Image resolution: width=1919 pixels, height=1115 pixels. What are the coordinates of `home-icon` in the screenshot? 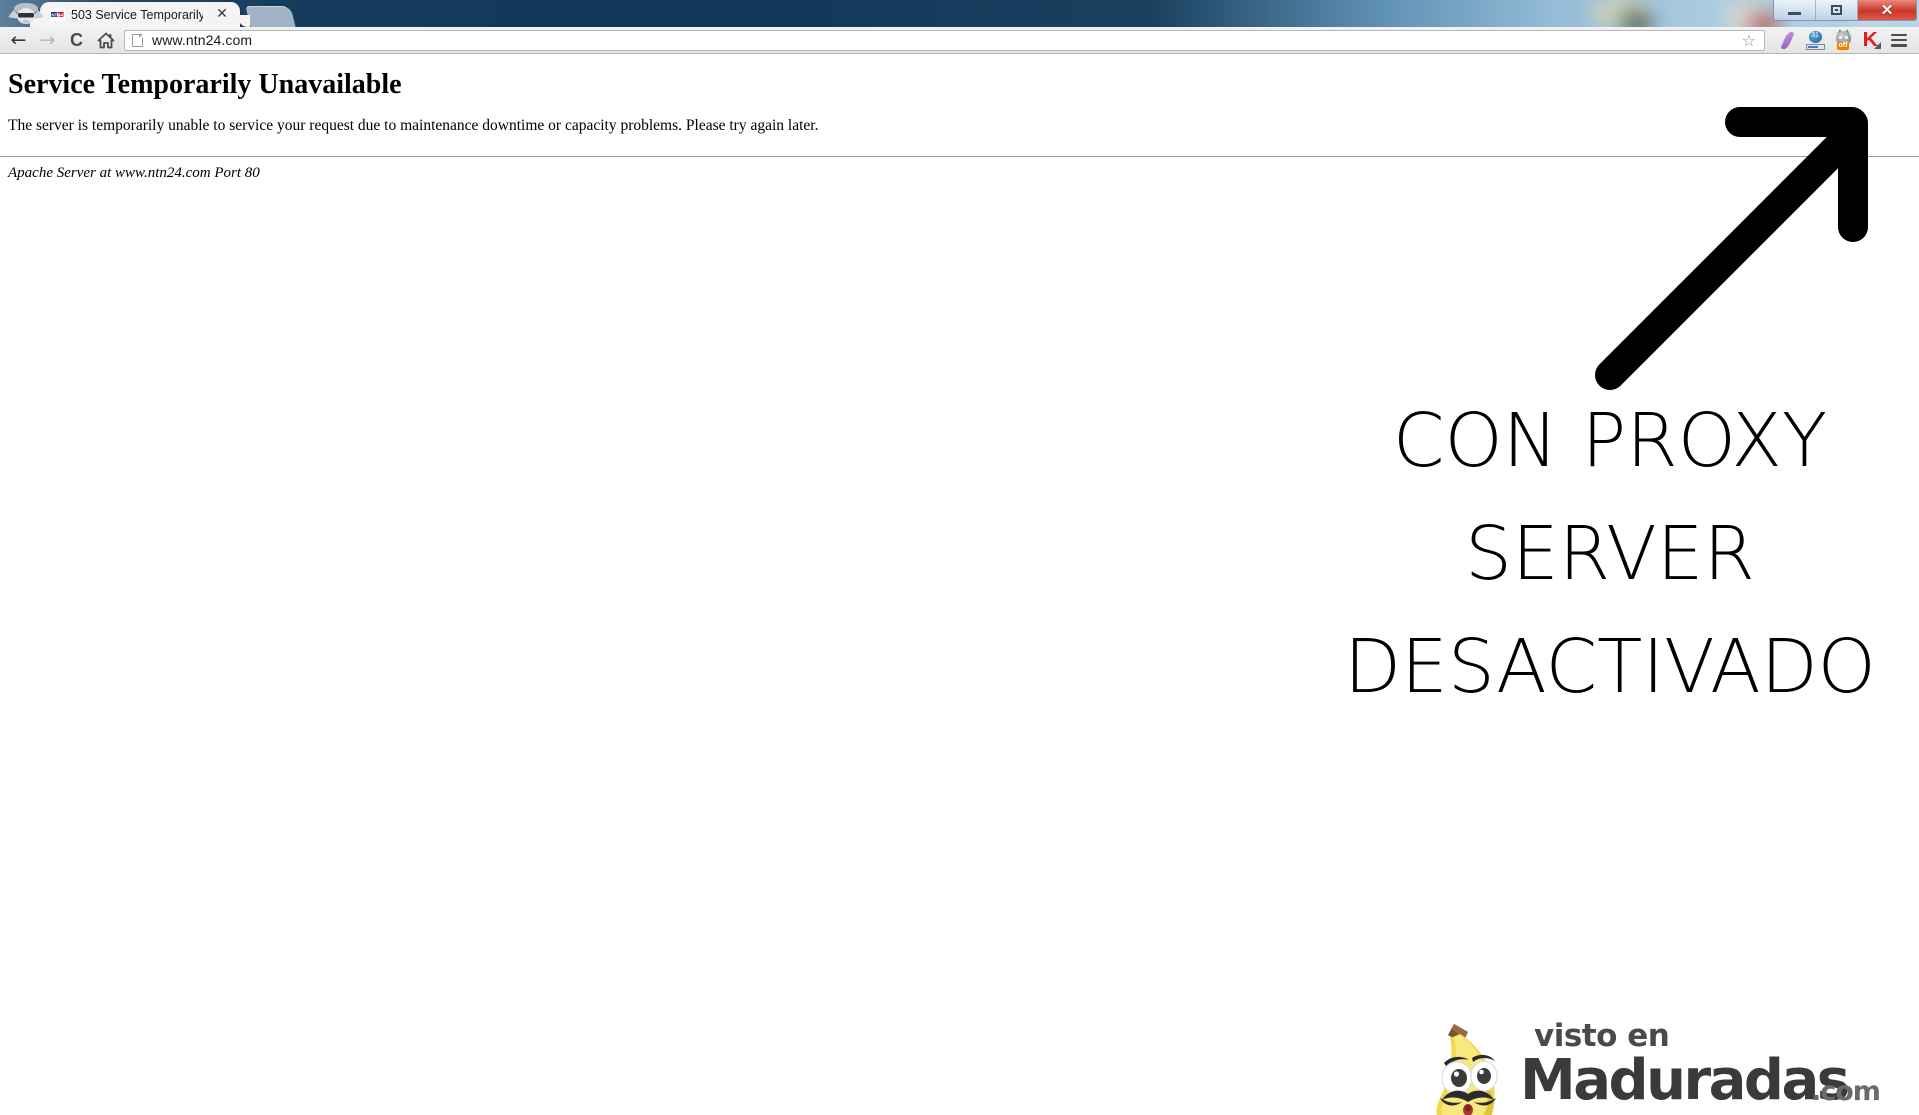 It's located at (105, 40).